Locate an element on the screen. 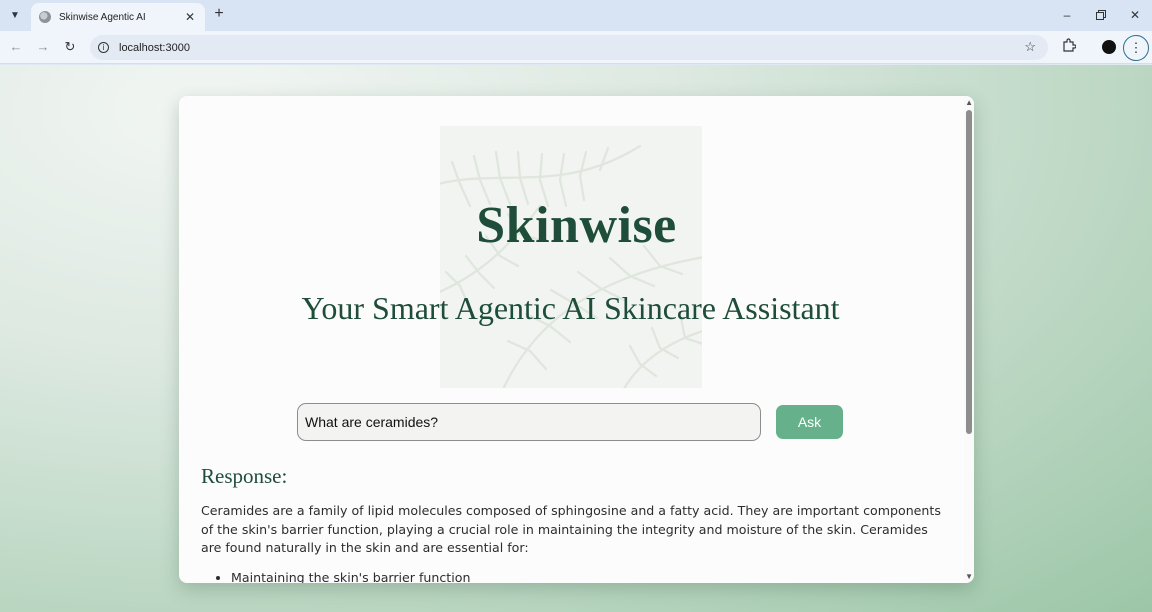 The image size is (1152, 612). response-heading: Response: is located at coordinates (244, 476).